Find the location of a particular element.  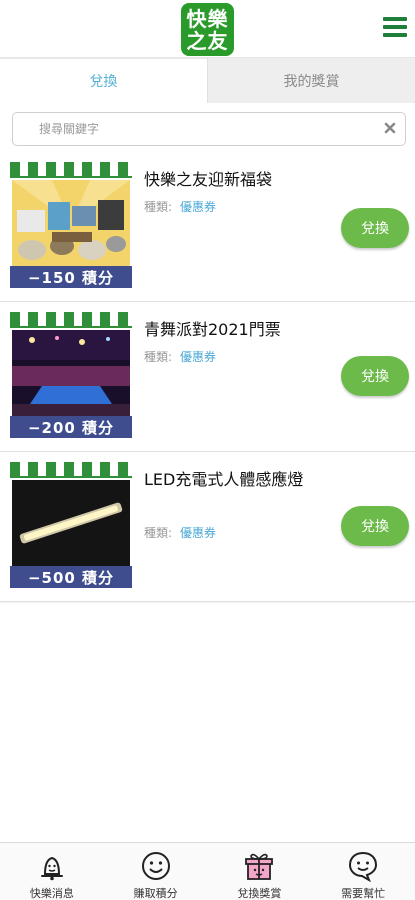

nav-news: 快樂消息 is located at coordinates (52, 871).